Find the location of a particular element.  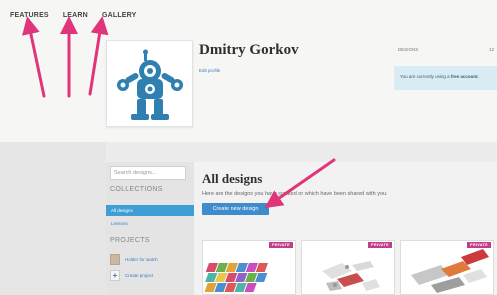

project-item-label: Holder for watch is located at coordinates (141, 259).